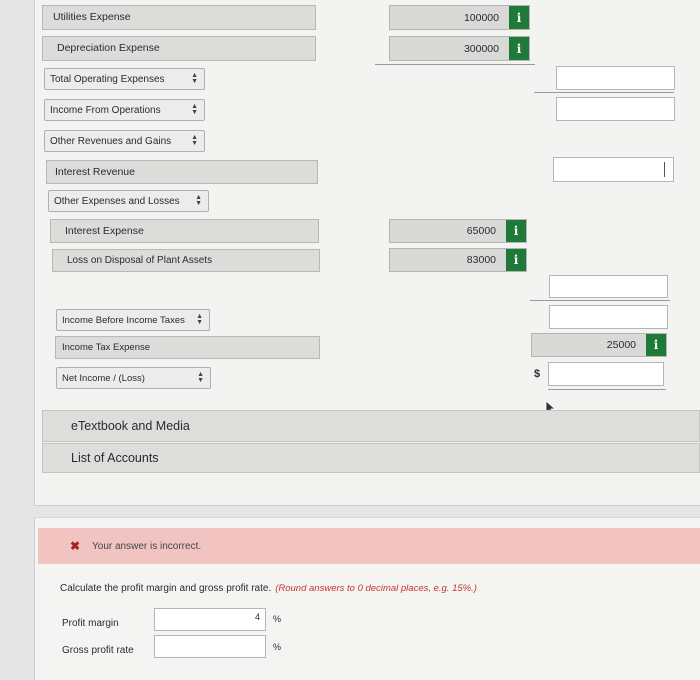 Image resolution: width=700 pixels, height=680 pixels. What do you see at coordinates (98, 650) in the screenshot?
I see `gross-profit-rate-label: Gross profit rate` at bounding box center [98, 650].